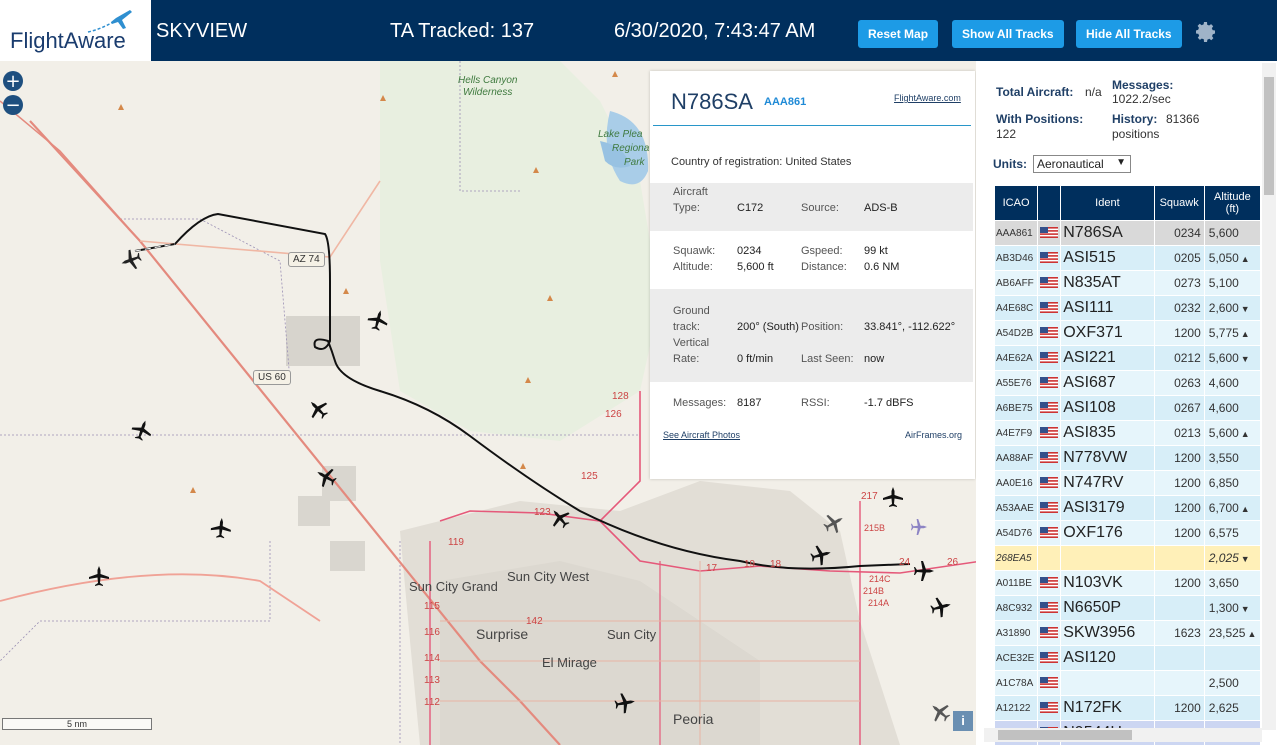 The width and height of the screenshot is (1277, 745). What do you see at coordinates (1179, 203) in the screenshot?
I see `col-squawk: Squawk` at bounding box center [1179, 203].